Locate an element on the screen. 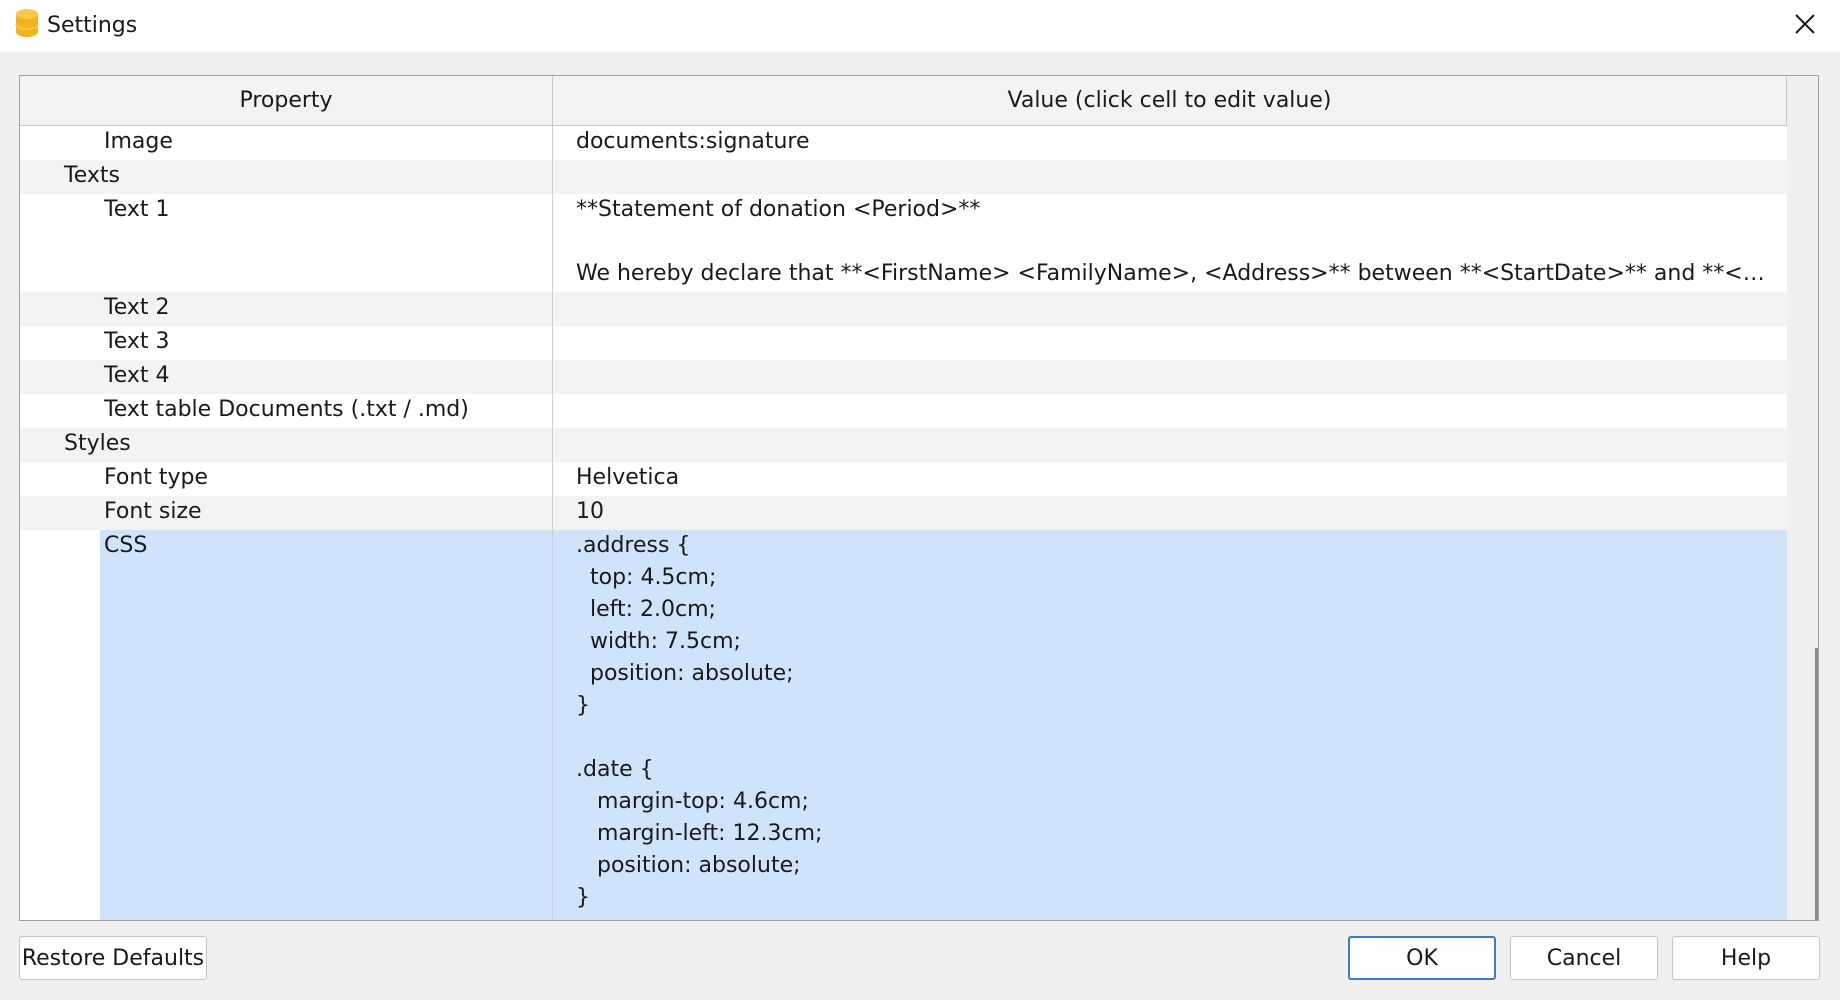 This screenshot has height=1000, width=1840. property-label: Text 2 is located at coordinates (137, 307).